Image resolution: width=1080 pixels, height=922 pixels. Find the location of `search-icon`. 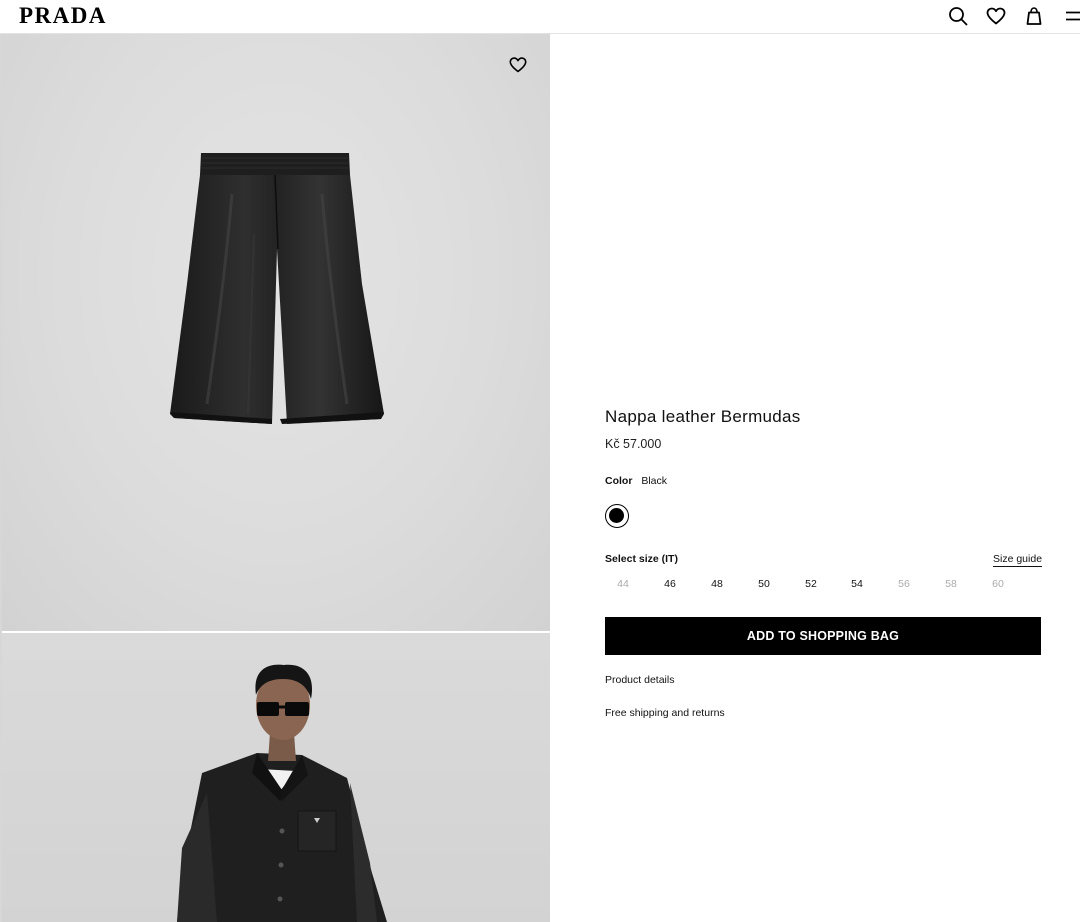

search-icon is located at coordinates (958, 16).